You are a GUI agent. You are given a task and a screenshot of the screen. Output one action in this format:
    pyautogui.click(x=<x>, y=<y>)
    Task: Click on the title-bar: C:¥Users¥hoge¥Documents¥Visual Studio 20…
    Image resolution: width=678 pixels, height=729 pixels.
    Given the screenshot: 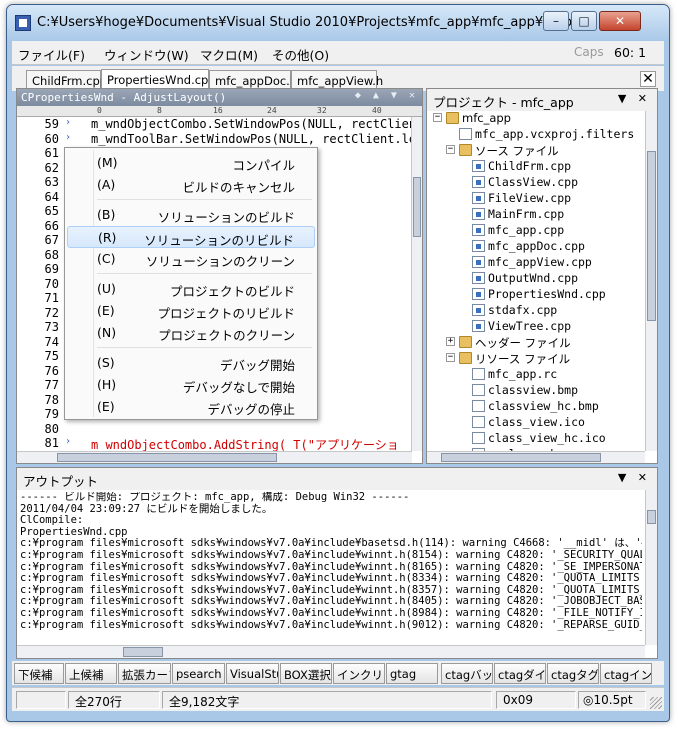 What is the action you would take?
    pyautogui.click(x=338, y=23)
    